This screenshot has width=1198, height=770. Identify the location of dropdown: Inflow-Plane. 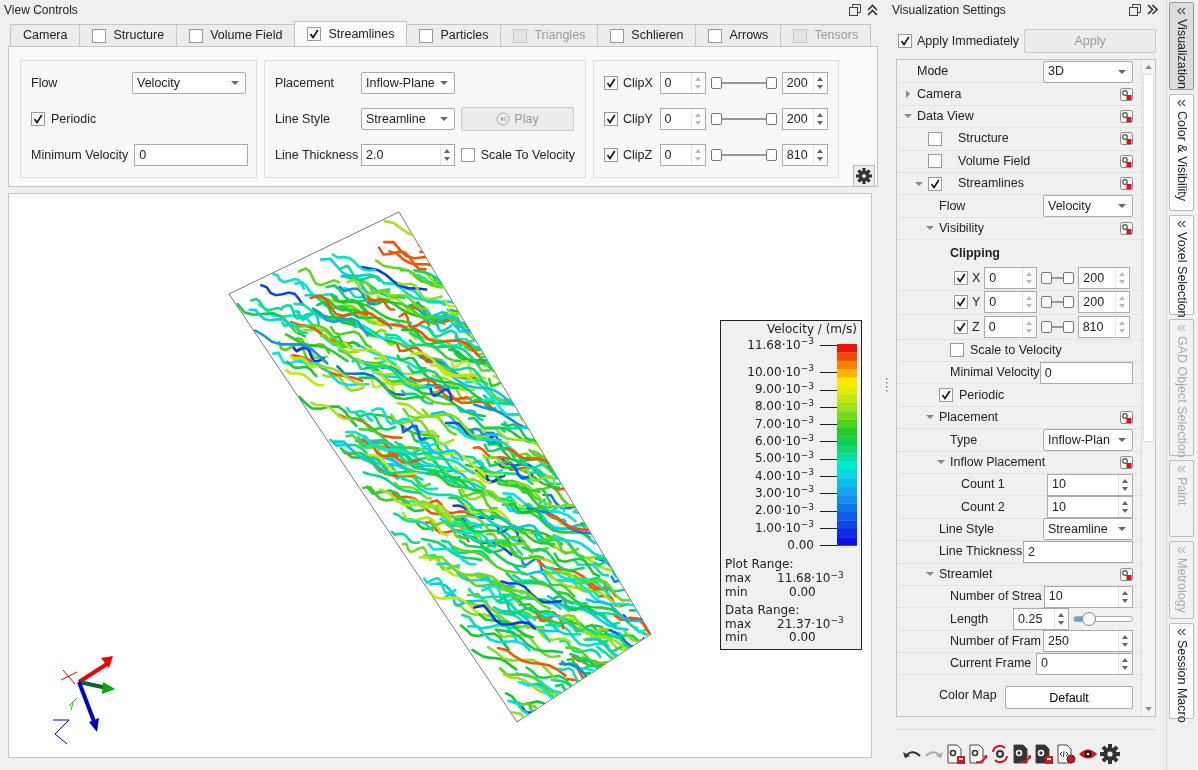
(408, 83).